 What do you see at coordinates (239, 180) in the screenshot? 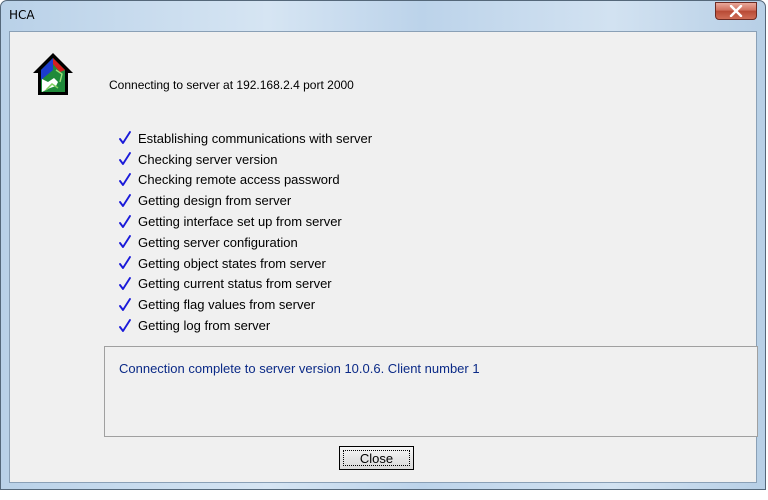
I see `progress-step-label: Checking remote access password` at bounding box center [239, 180].